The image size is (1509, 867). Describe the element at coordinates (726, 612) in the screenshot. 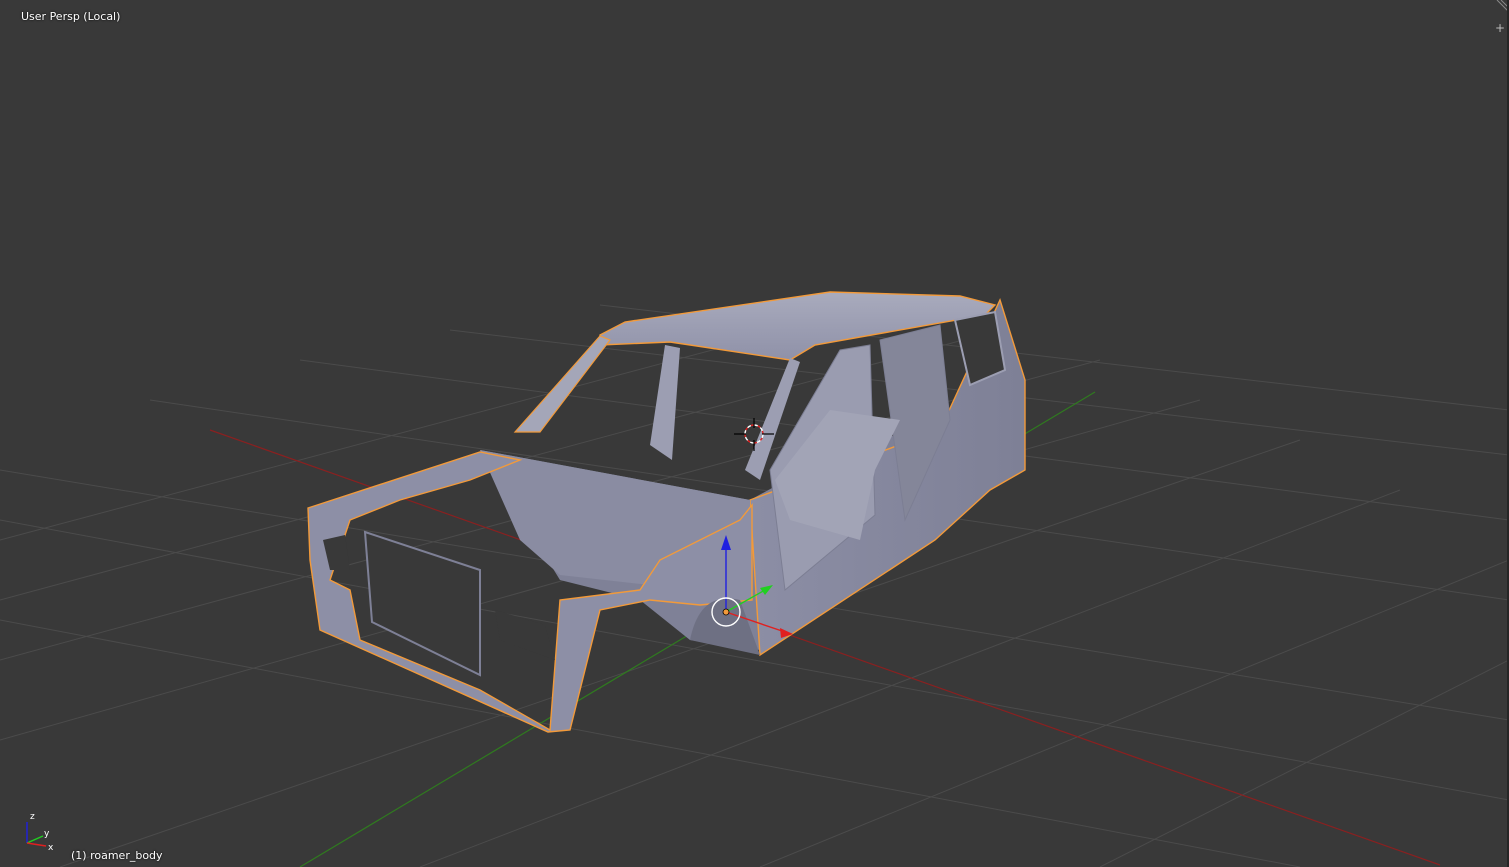

I see `origin-point-icon` at that location.